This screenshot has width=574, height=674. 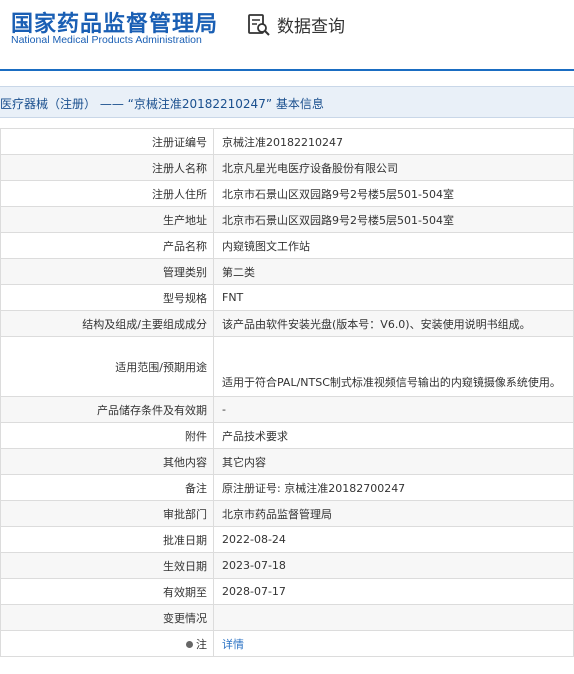 I want to click on row-value: 第二类, so click(x=393, y=271).